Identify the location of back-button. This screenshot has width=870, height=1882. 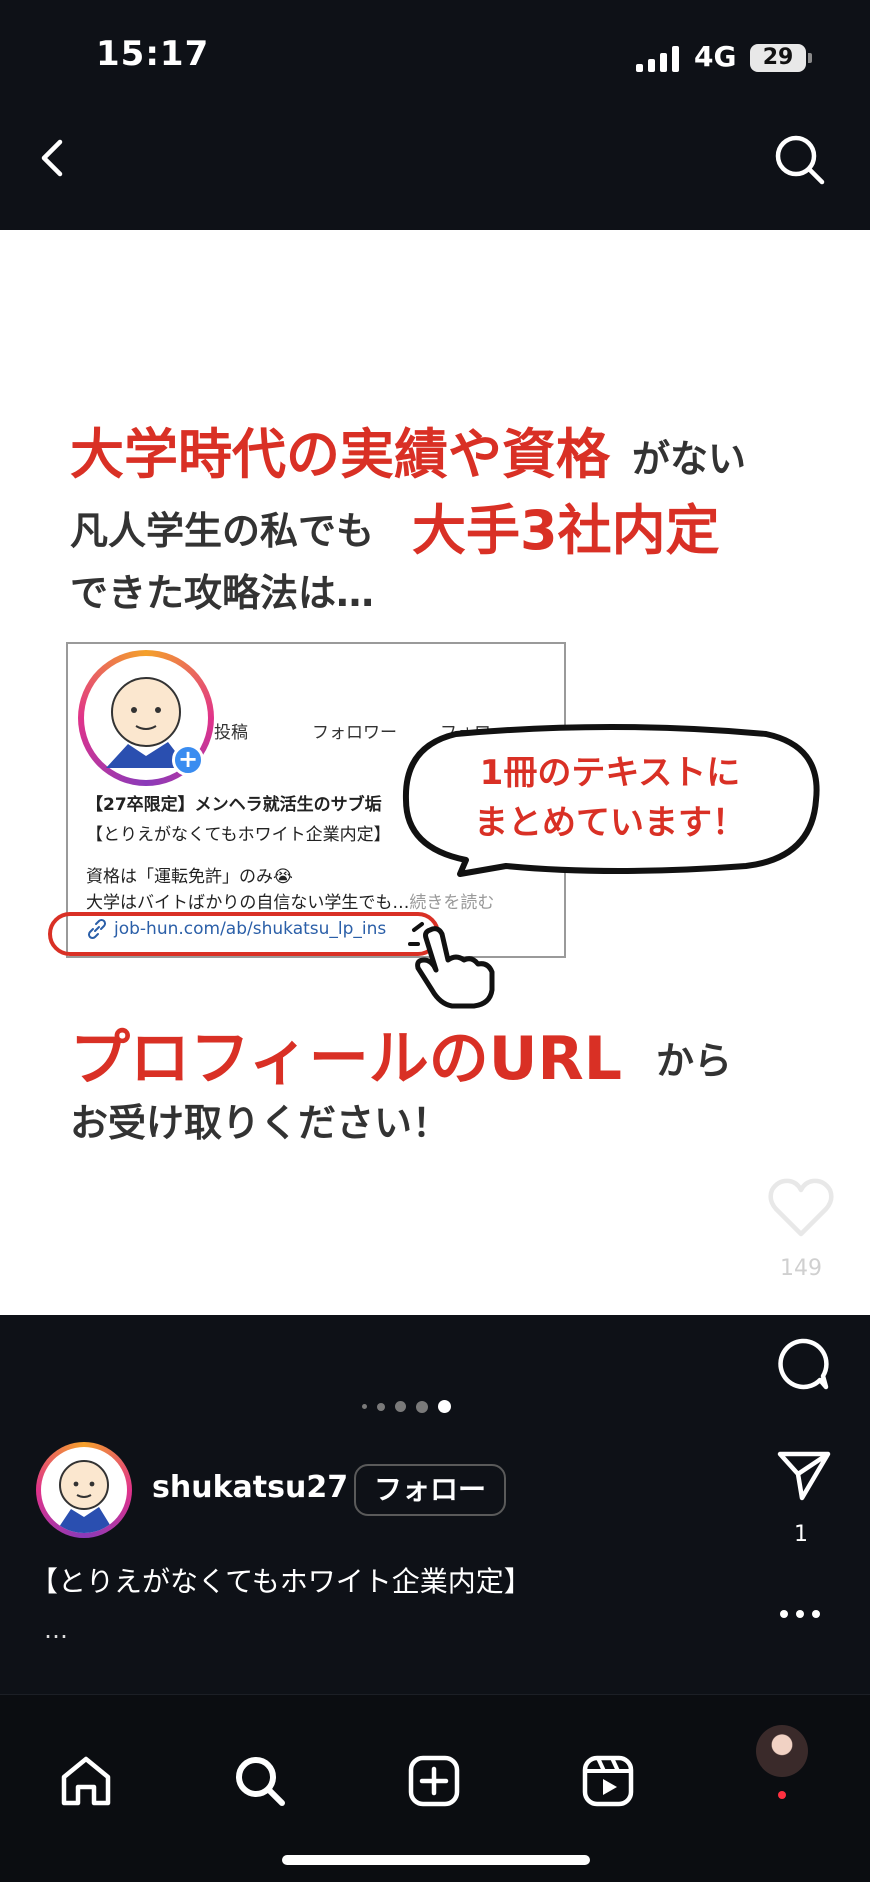
(55, 158).